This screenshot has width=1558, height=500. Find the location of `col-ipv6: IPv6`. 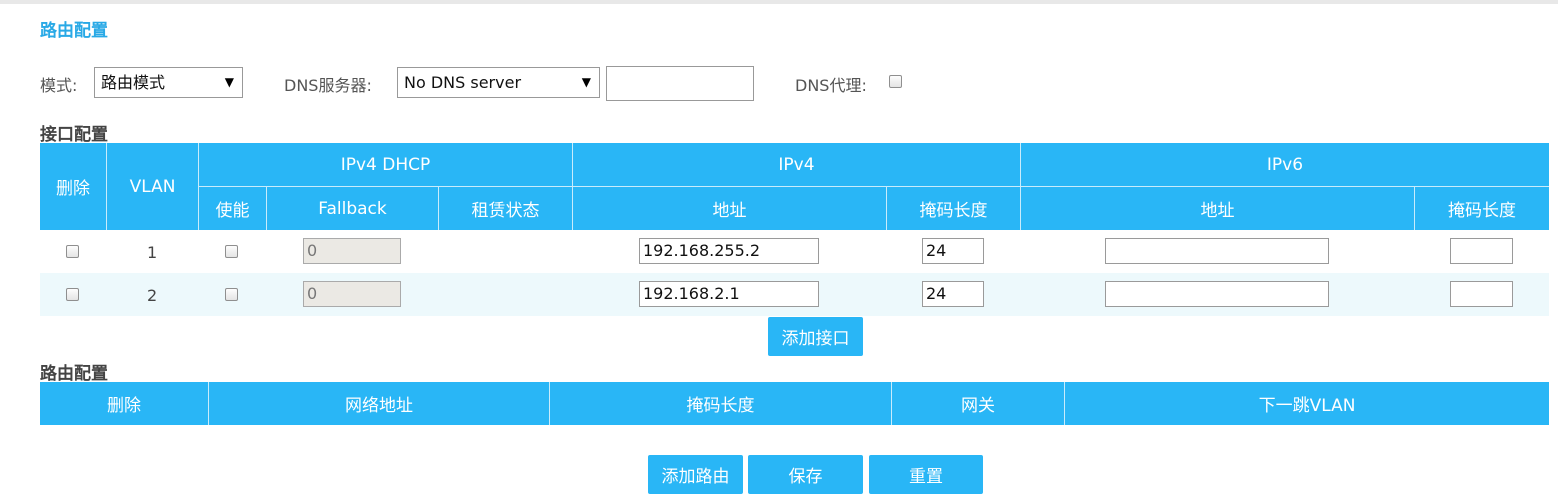

col-ipv6: IPv6 is located at coordinates (1285, 164).